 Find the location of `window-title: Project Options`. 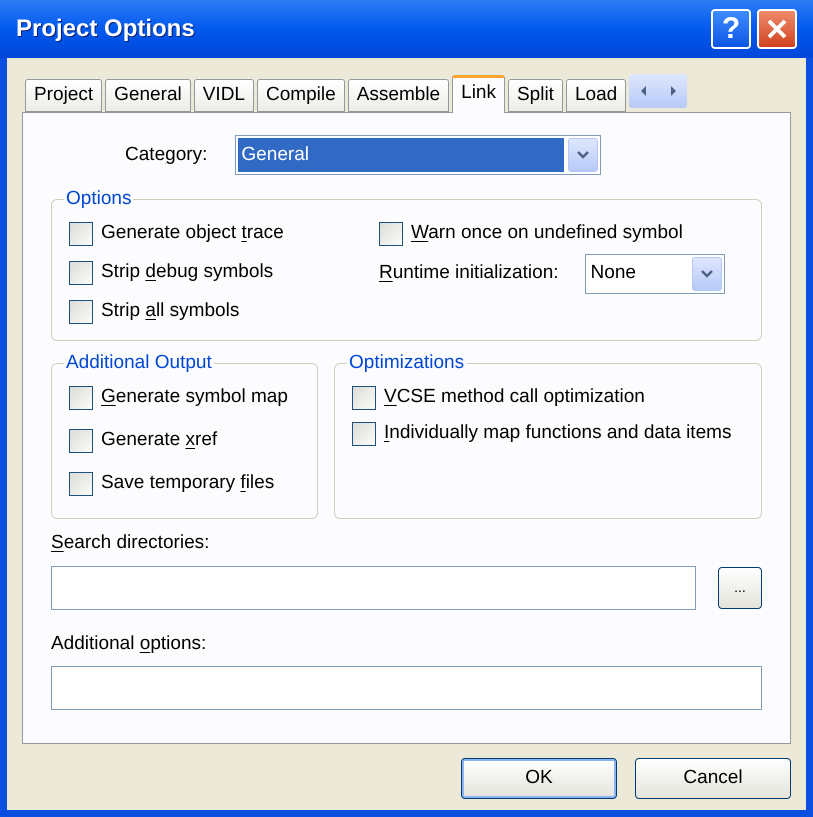

window-title: Project Options is located at coordinates (105, 29).